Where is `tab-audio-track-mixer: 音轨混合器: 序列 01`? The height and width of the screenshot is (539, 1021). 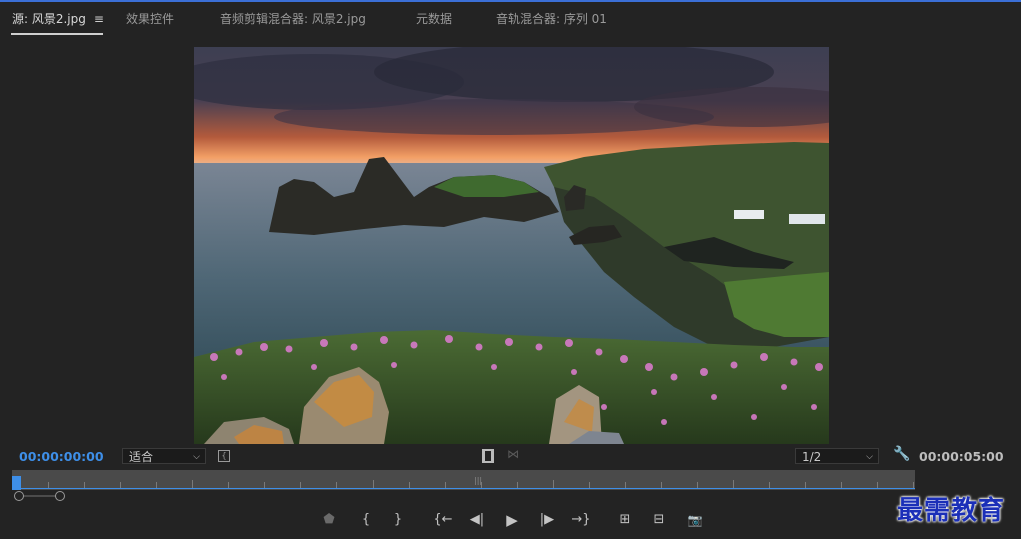
tab-audio-track-mixer: 音轨混合器: 序列 01 is located at coordinates (551, 18).